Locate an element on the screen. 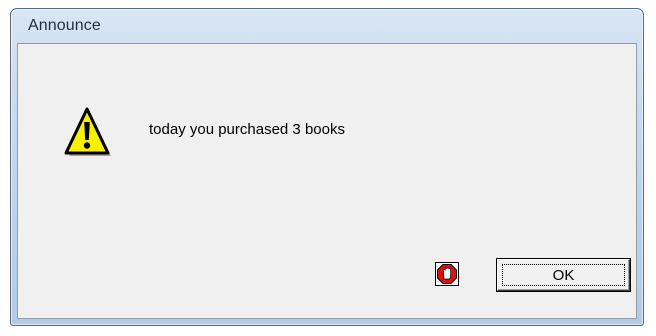 The width and height of the screenshot is (656, 336). ok-button: OK is located at coordinates (563, 275).